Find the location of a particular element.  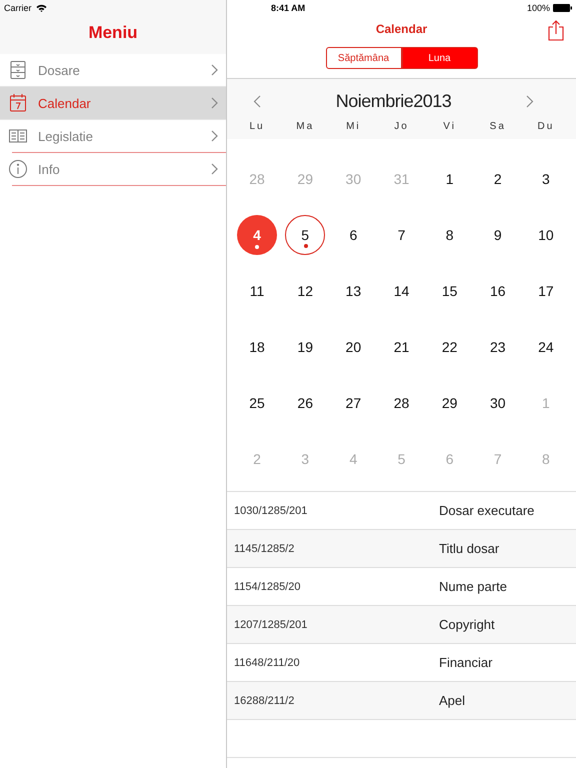

event-title: Apel is located at coordinates (452, 700).